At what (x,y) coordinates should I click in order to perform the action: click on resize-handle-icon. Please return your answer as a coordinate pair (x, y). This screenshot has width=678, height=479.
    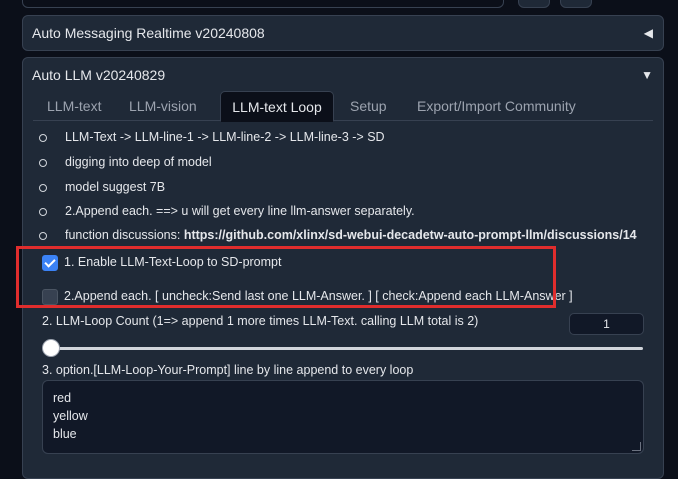
    Looking at the image, I should click on (636, 446).